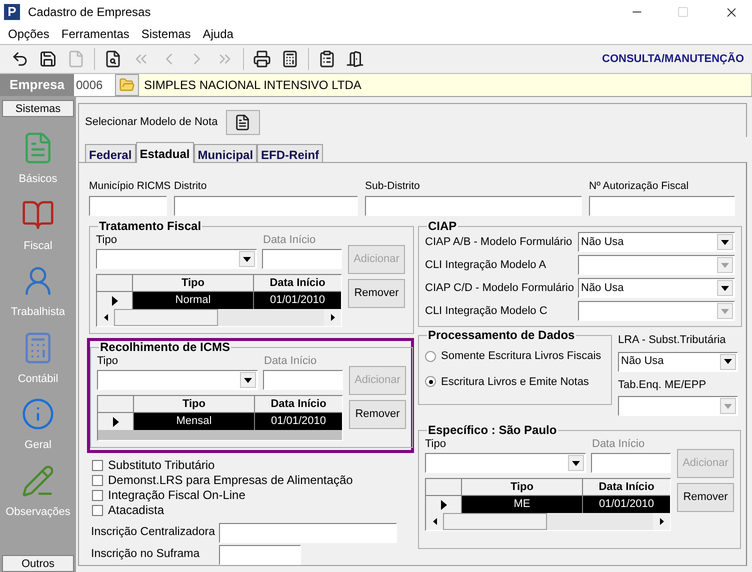  I want to click on calculator-icon, so click(290, 59).